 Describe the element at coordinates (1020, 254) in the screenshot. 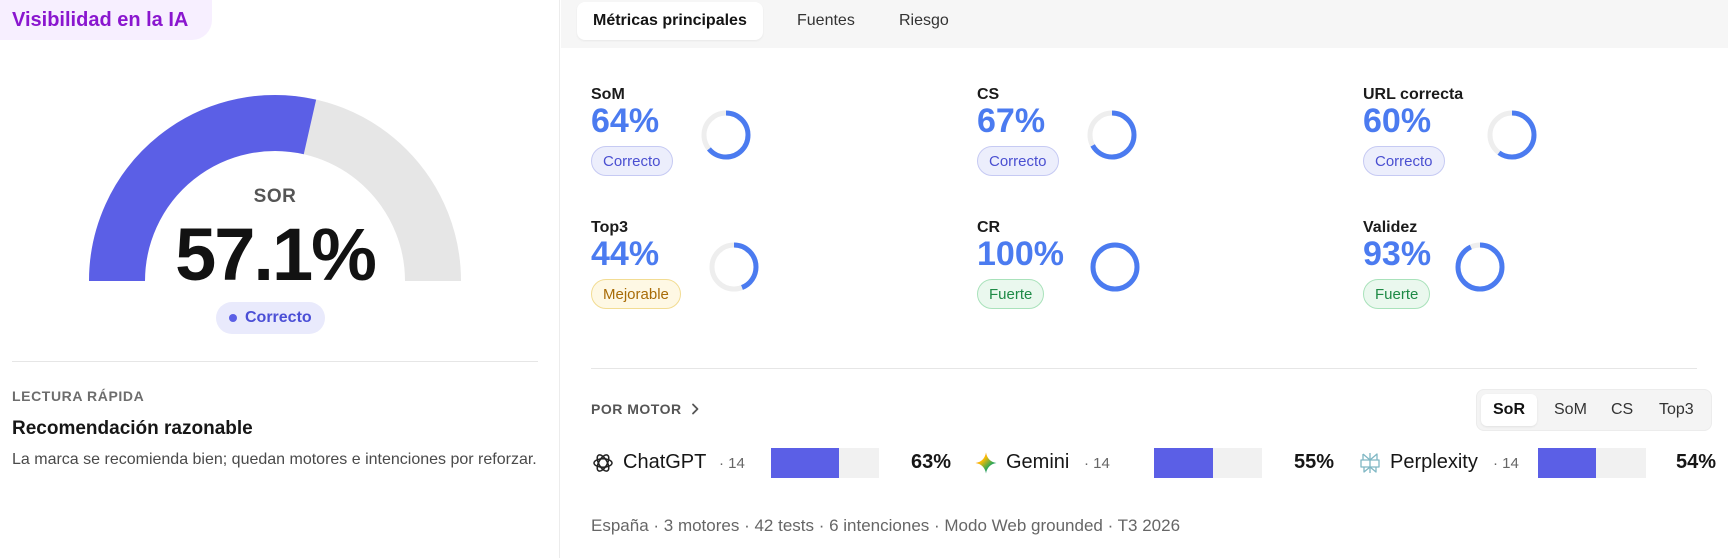

I see `metric-value: 100%` at that location.